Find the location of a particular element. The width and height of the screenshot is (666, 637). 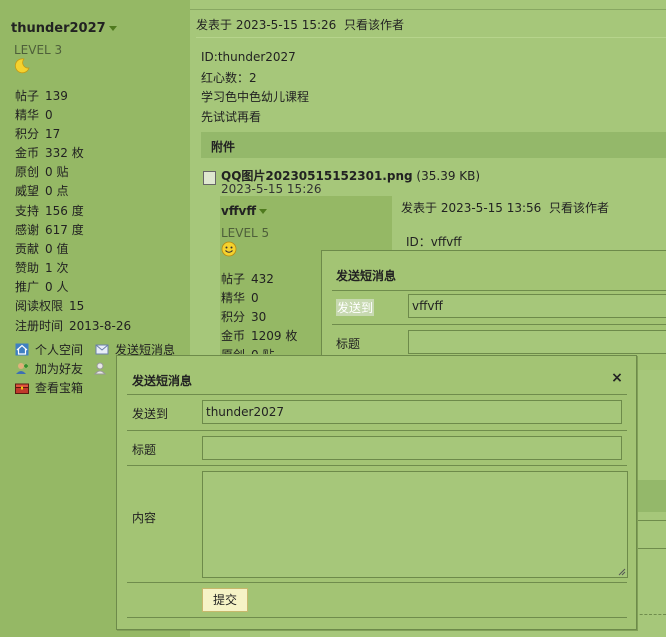

stat-row: 贡献 0 值 is located at coordinates (41, 248).